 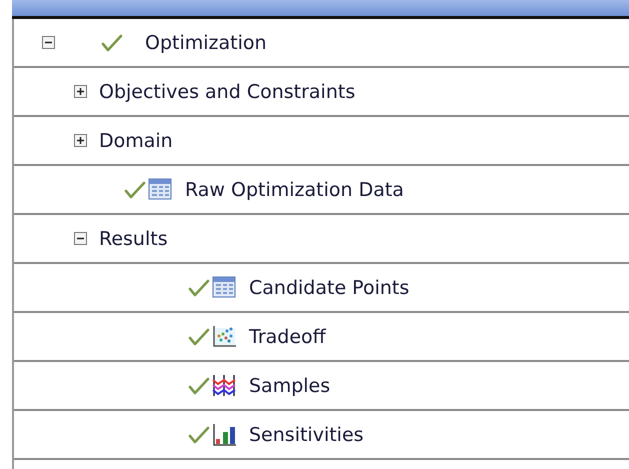 I want to click on tree-item-label: Objectives and Constraints, so click(x=227, y=91).